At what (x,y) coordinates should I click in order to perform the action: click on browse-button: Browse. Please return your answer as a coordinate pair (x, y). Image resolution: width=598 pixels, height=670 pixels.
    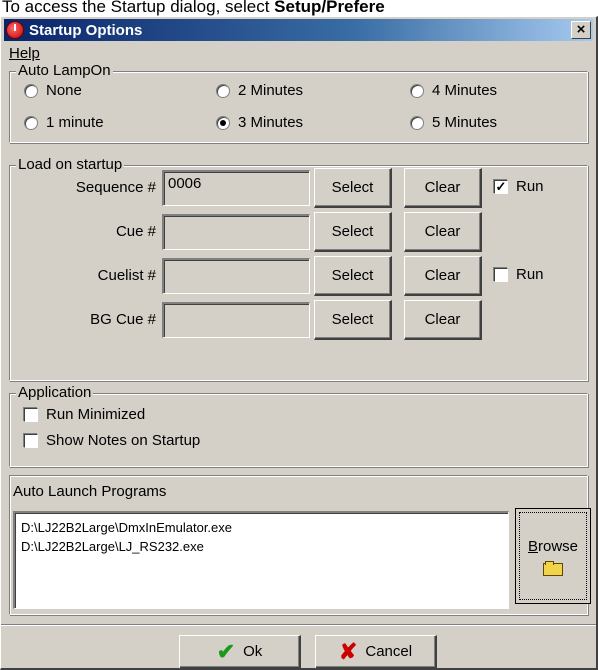
    Looking at the image, I should click on (553, 556).